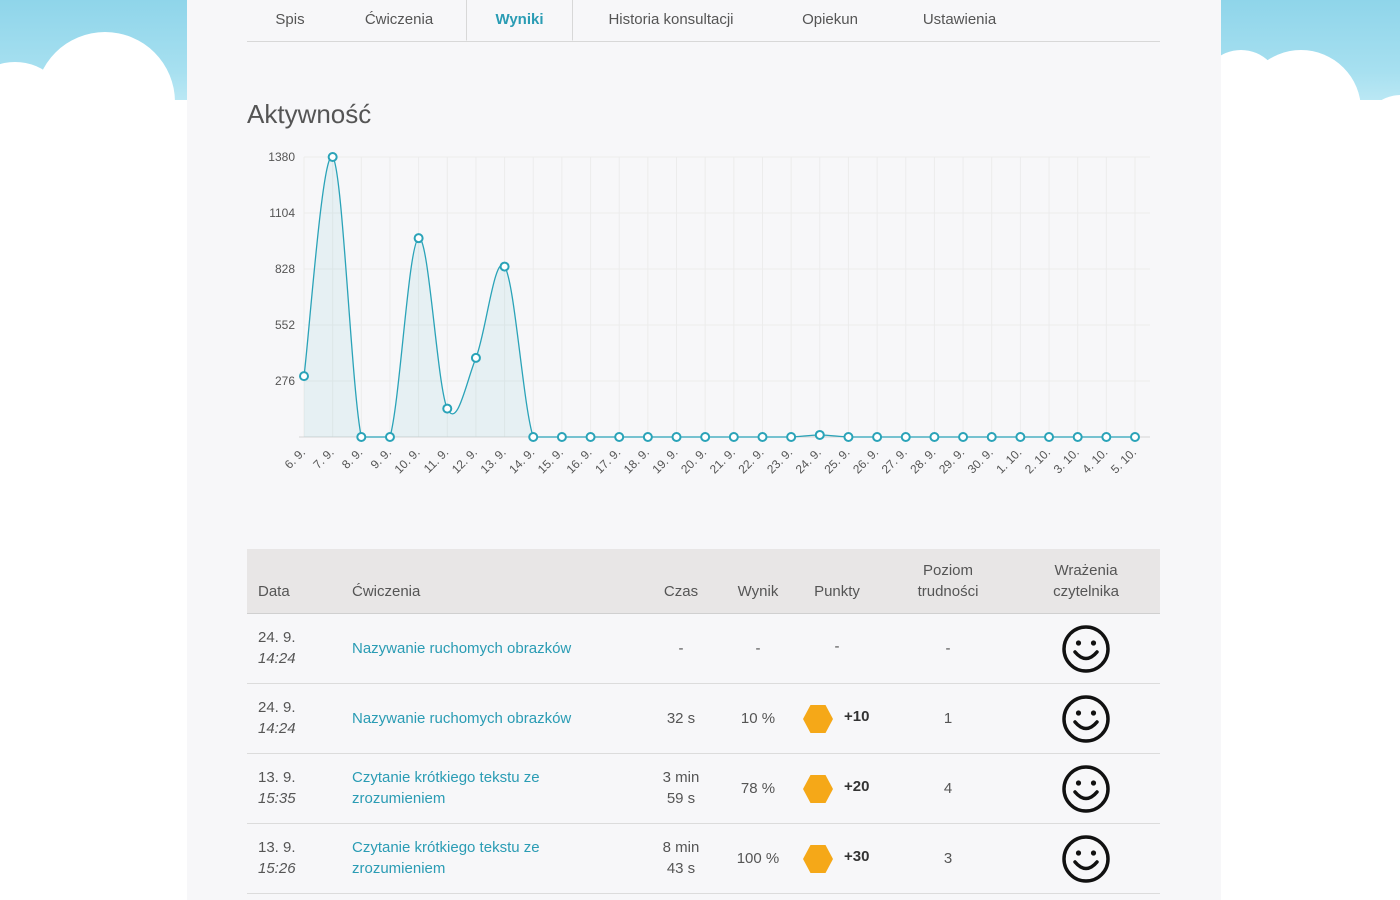 This screenshot has width=1400, height=900. Describe the element at coordinates (948, 718) in the screenshot. I see `row-level: 1` at that location.